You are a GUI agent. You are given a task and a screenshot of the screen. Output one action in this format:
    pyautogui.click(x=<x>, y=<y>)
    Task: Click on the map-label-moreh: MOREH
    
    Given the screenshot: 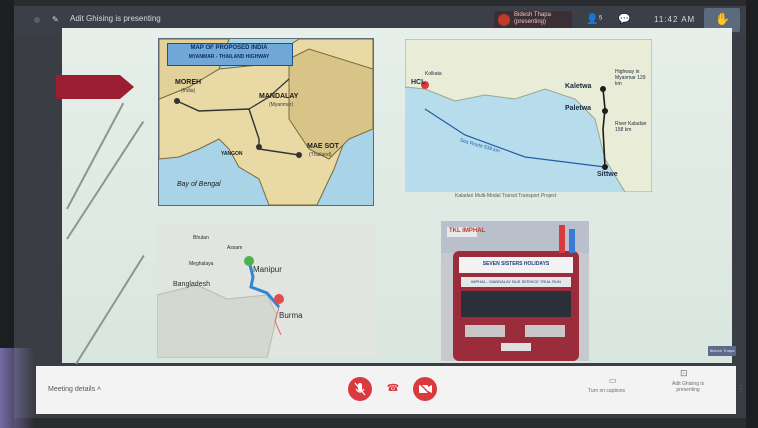 What is the action you would take?
    pyautogui.click(x=188, y=82)
    